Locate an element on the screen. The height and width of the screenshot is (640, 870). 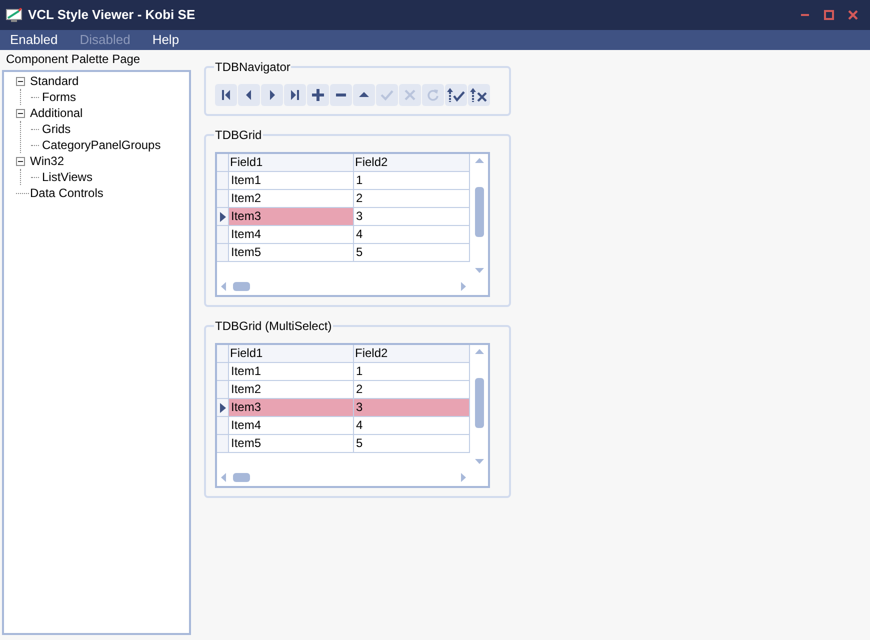
app-icon is located at coordinates (14, 15).